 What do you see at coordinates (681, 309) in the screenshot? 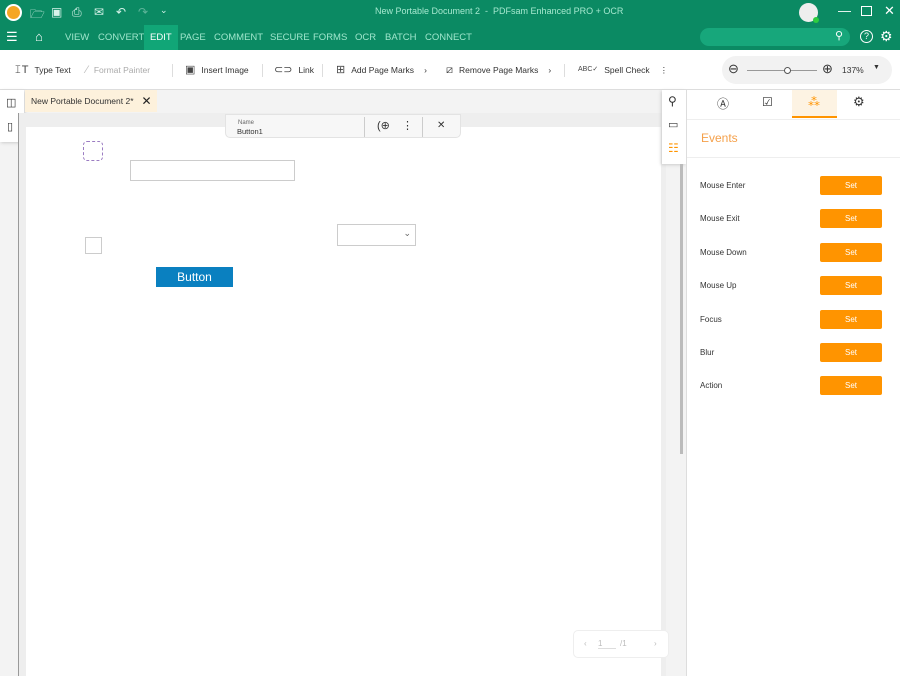
I see `scrollbar` at bounding box center [681, 309].